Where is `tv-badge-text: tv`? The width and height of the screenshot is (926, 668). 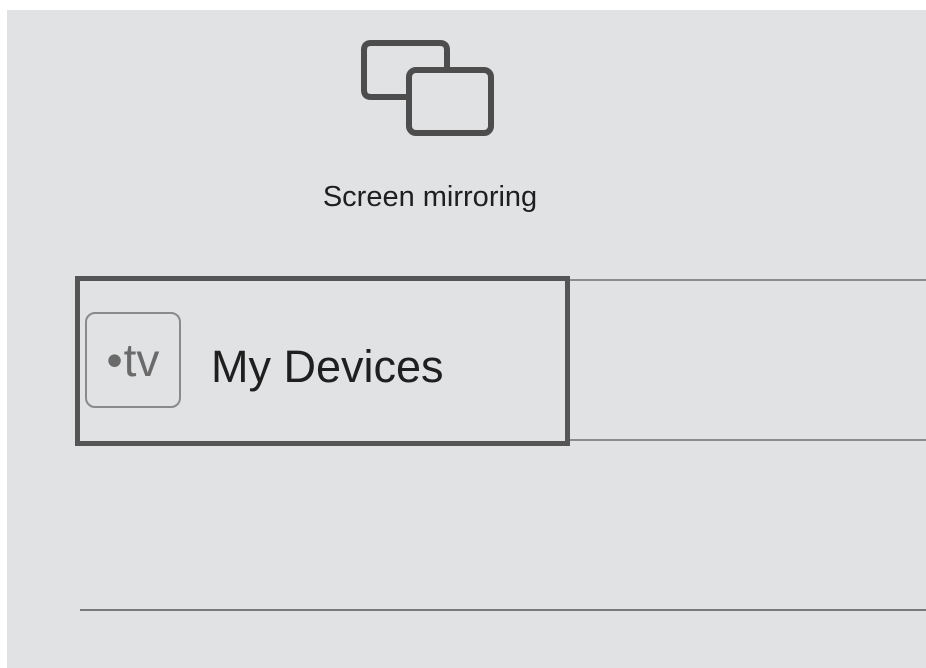 tv-badge-text: tv is located at coordinates (141, 360).